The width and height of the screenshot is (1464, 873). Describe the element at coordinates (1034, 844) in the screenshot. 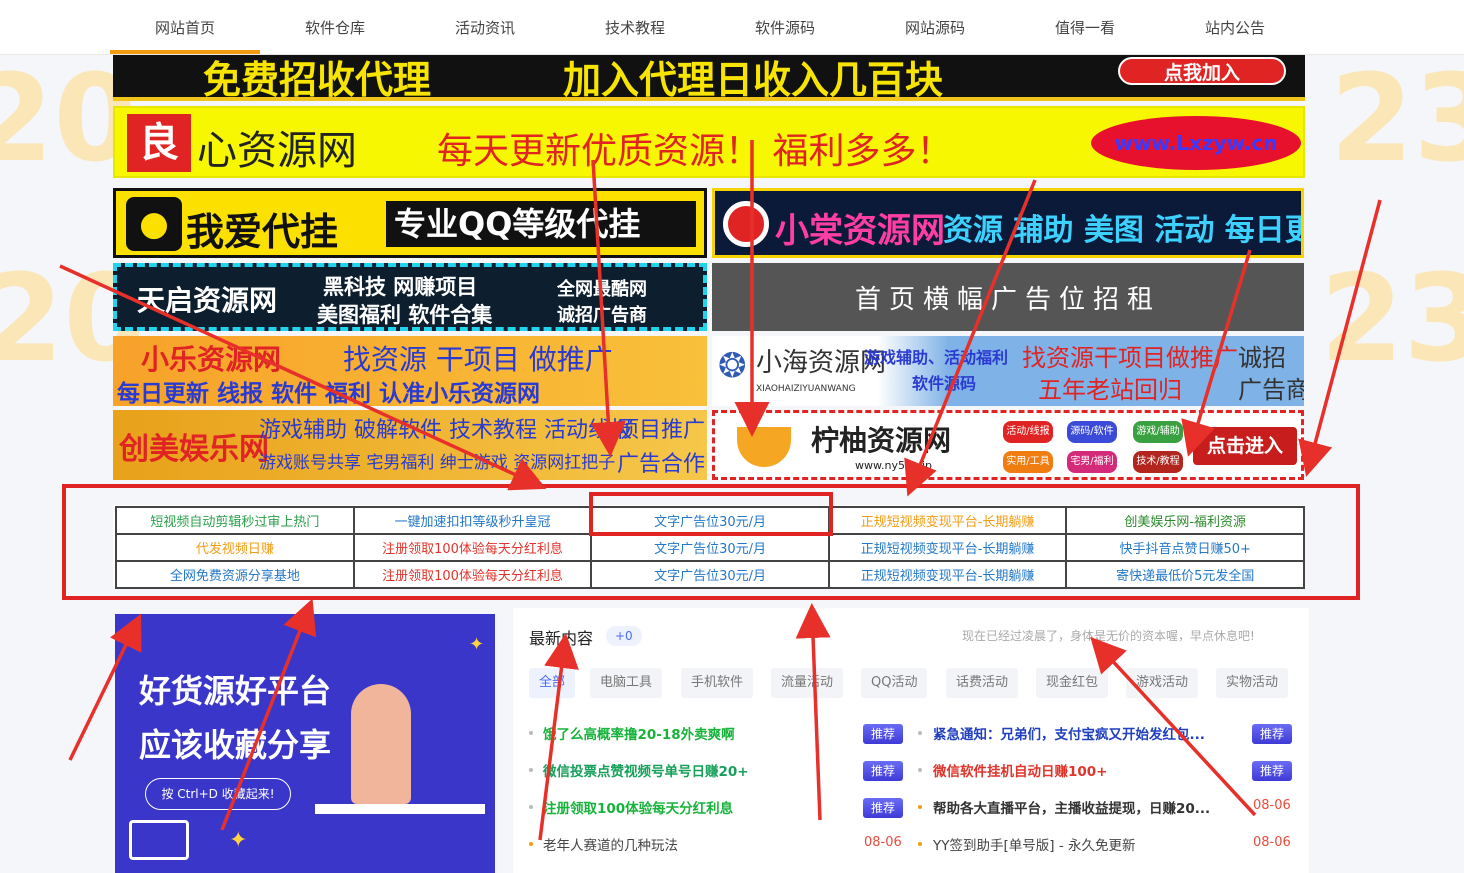

I see `list-item: YY签到助手[单号版] - 永久免更新` at that location.